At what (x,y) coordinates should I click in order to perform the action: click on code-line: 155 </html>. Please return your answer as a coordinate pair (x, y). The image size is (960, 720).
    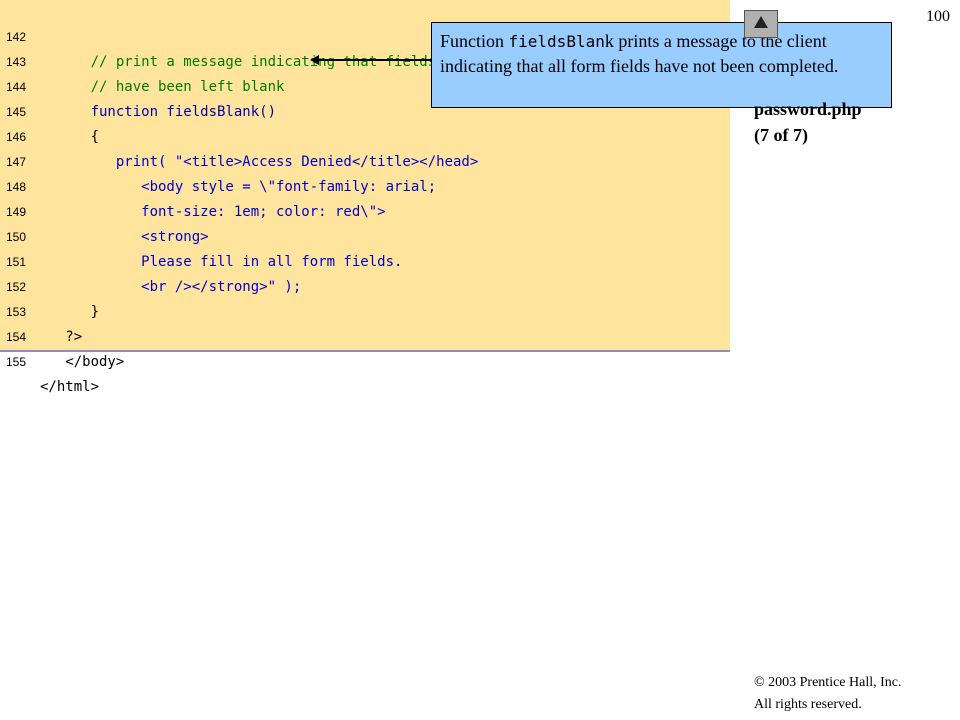
    Looking at the image, I should click on (365, 360).